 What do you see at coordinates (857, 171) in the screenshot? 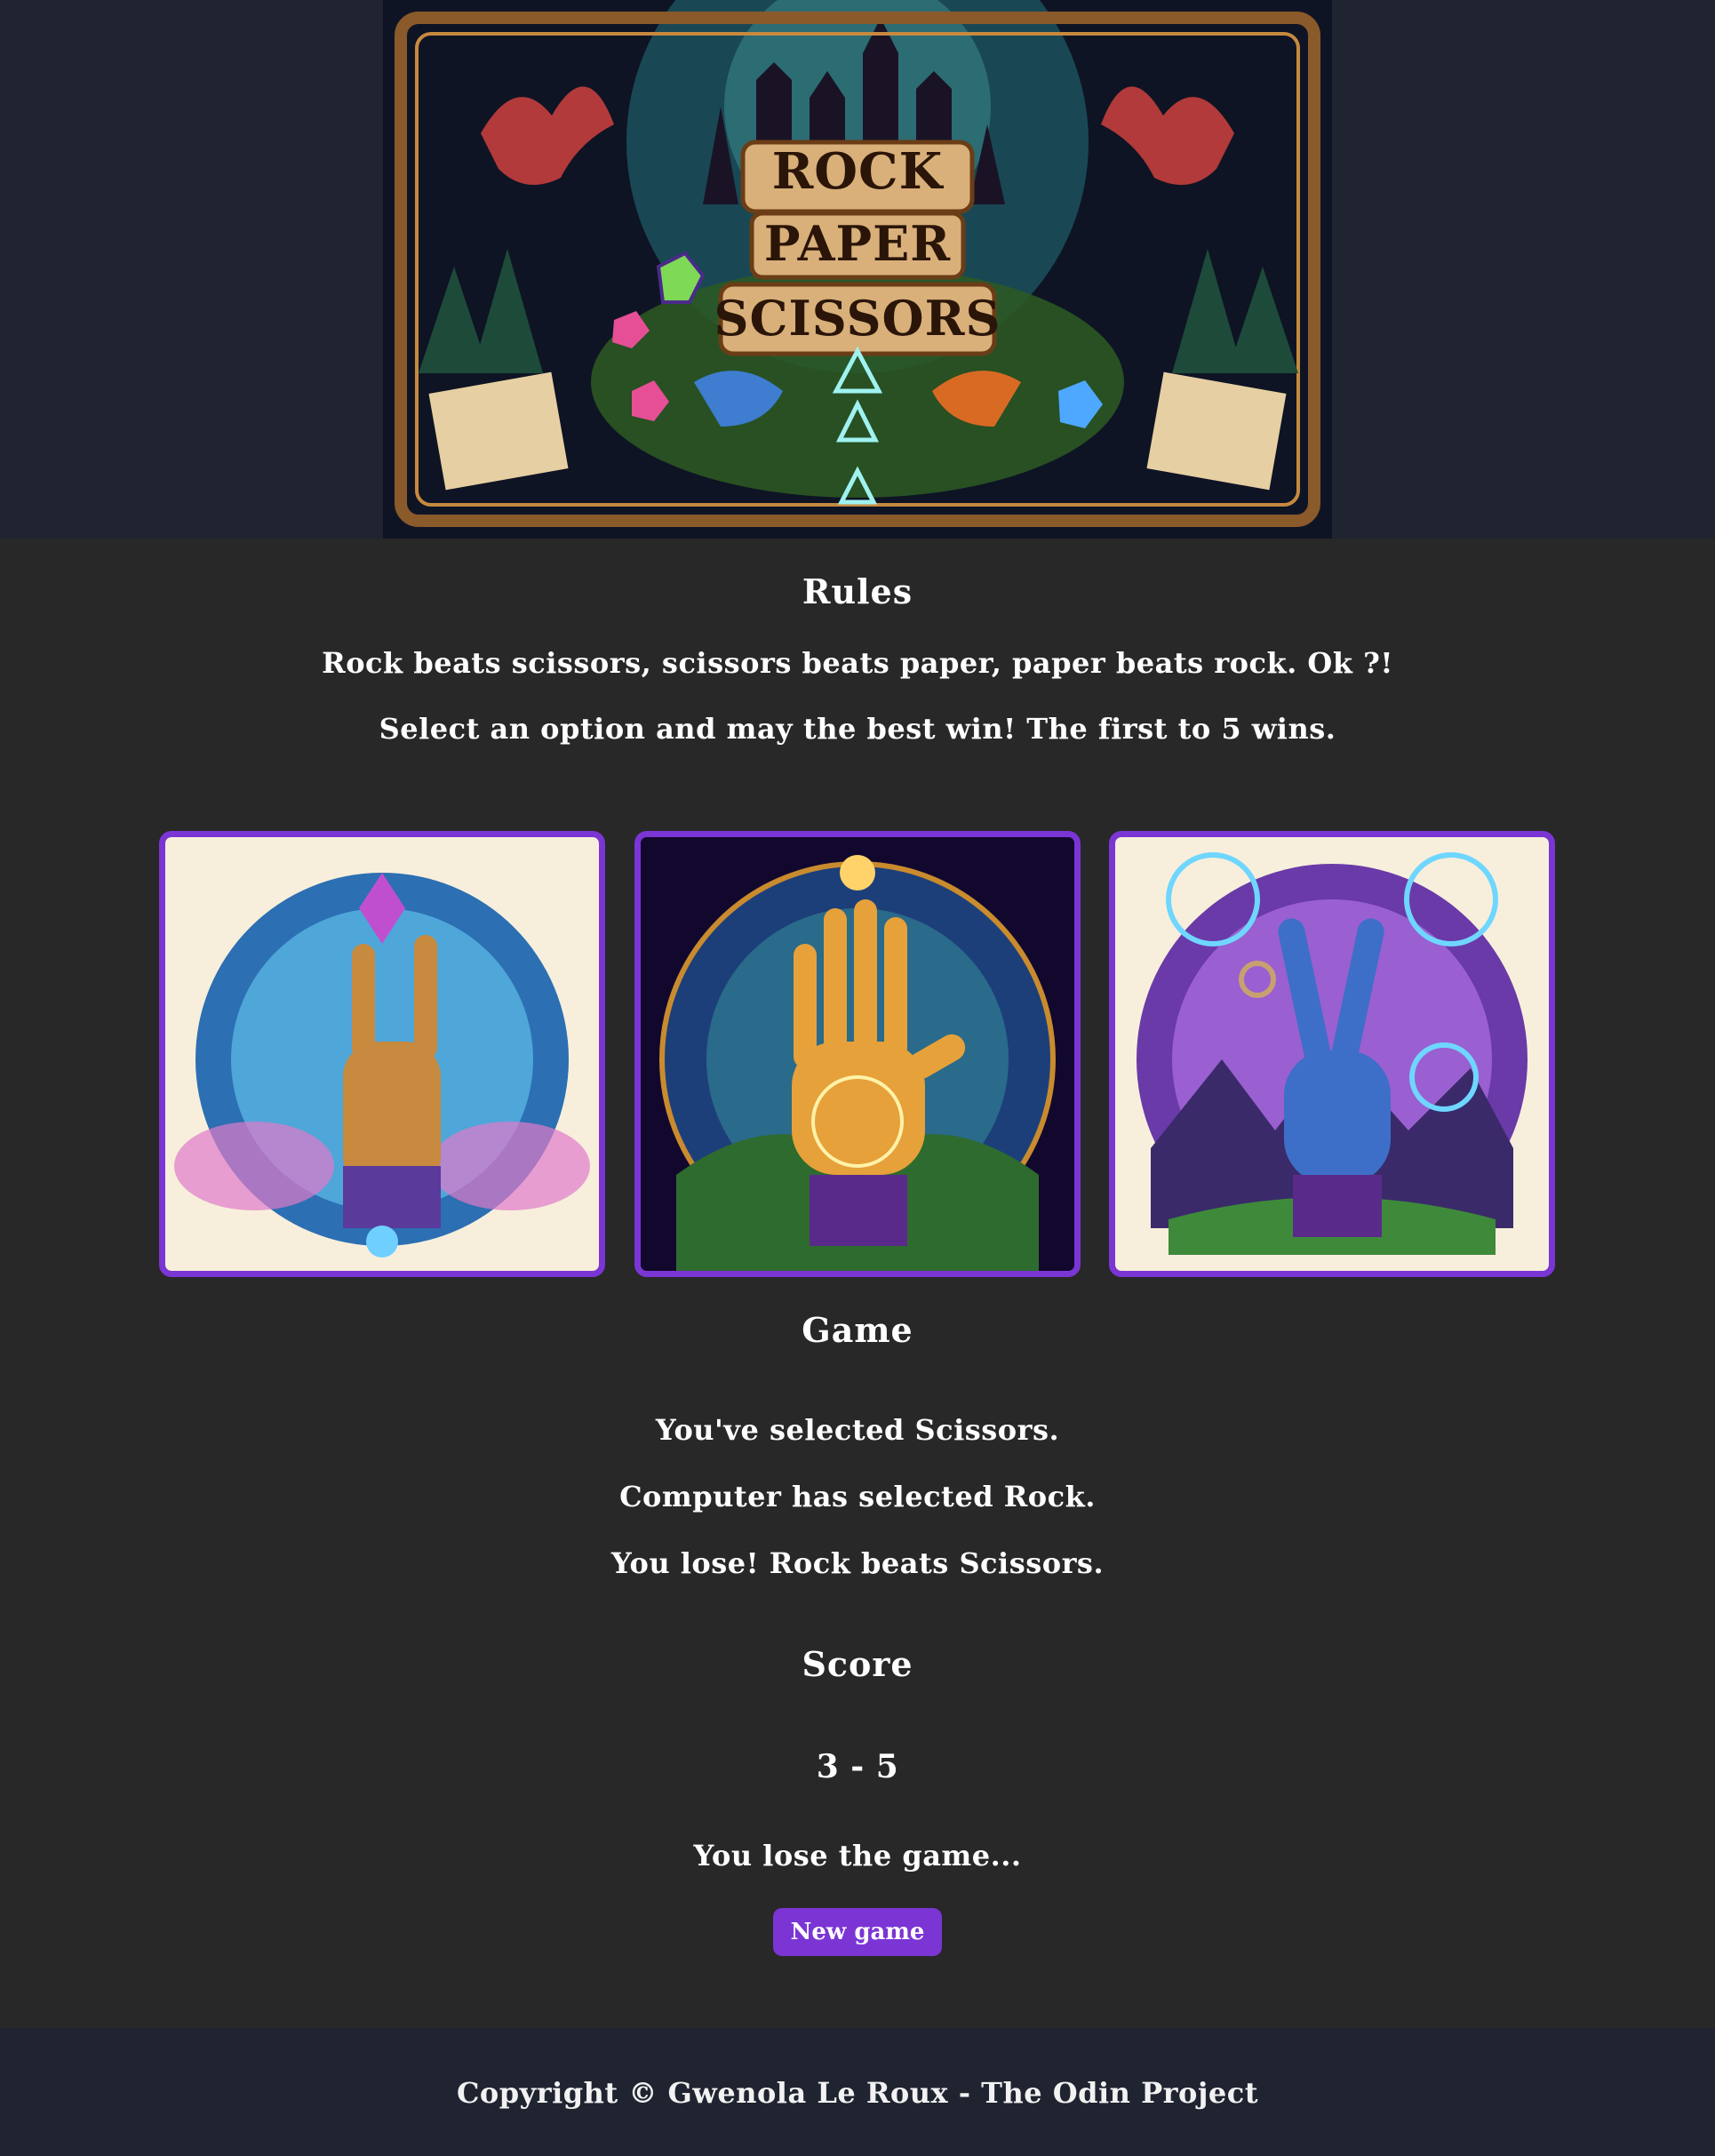
I see `banner-word-rock: ROCK` at bounding box center [857, 171].